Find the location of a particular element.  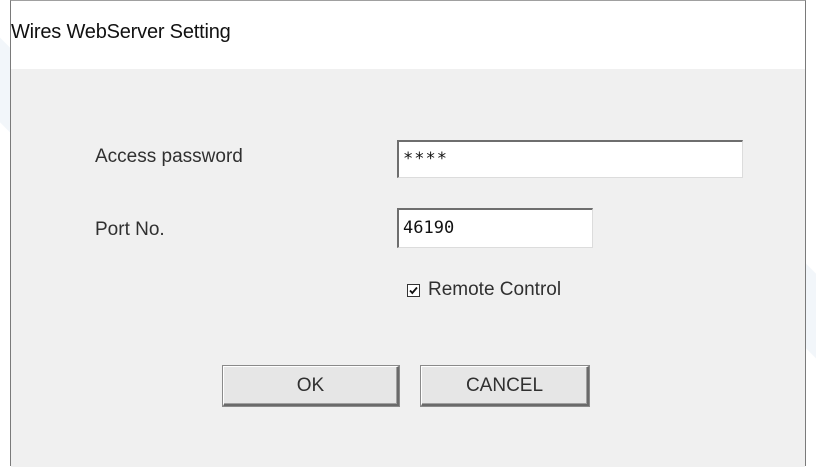

access-password-label: Access password is located at coordinates (169, 156).